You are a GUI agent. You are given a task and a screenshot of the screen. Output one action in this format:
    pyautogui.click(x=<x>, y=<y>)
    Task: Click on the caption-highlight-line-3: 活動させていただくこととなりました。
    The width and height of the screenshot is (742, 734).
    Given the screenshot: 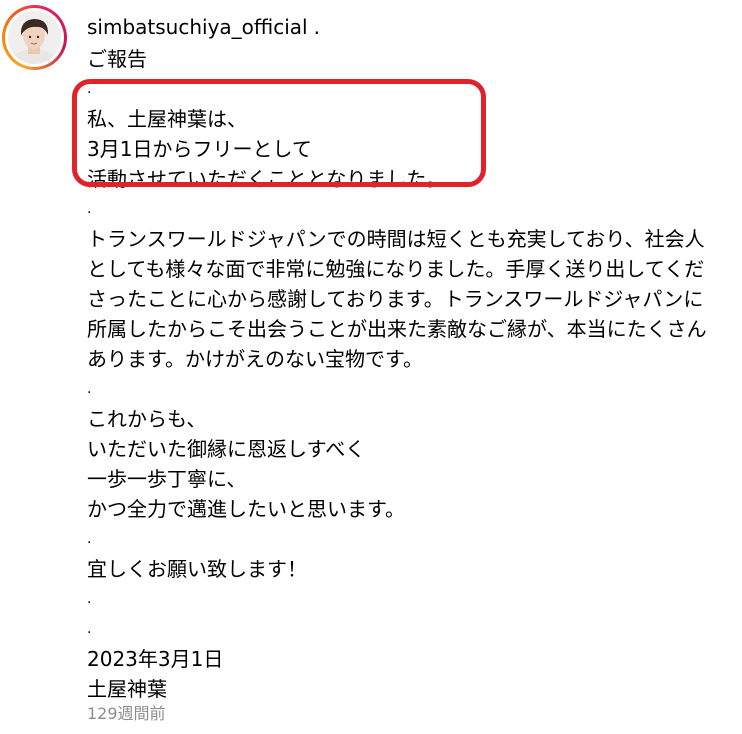 What is the action you would take?
    pyautogui.click(x=267, y=179)
    